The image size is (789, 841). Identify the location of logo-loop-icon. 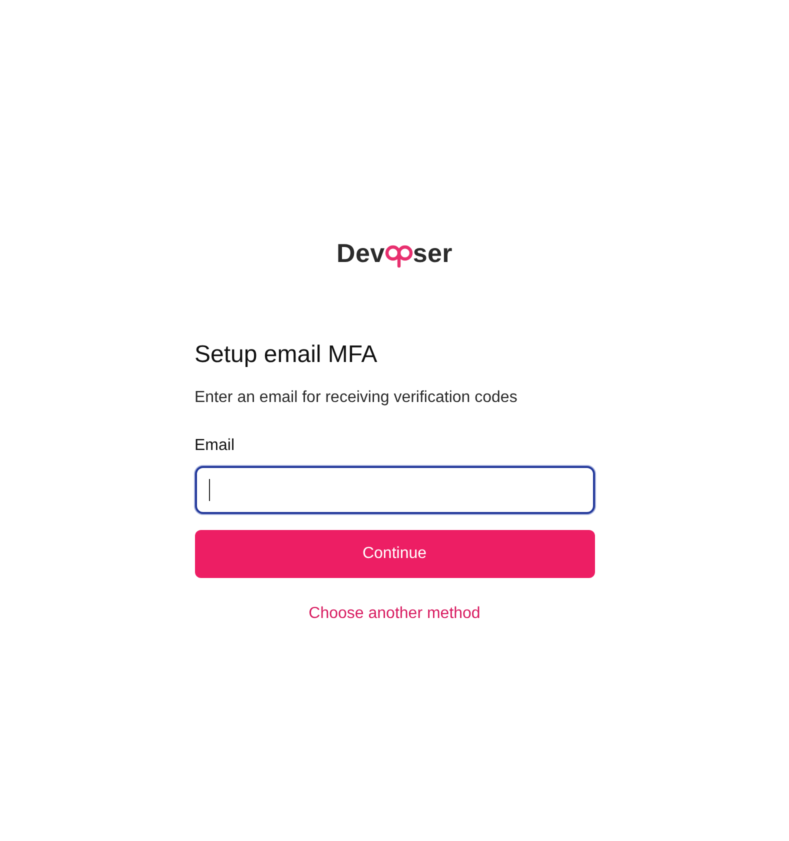
(398, 256).